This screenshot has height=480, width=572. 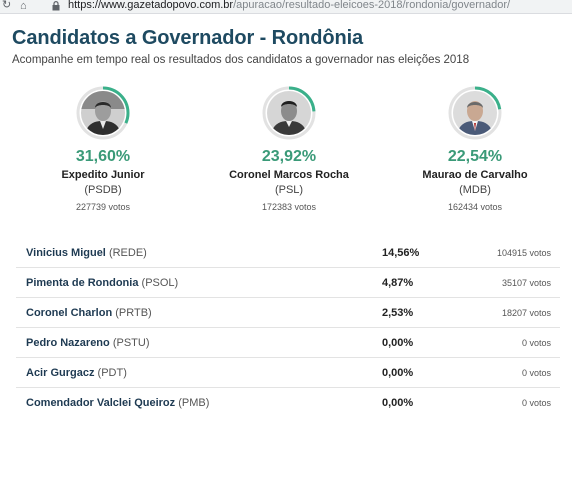 I want to click on candidate-party: (PSL), so click(x=289, y=190).